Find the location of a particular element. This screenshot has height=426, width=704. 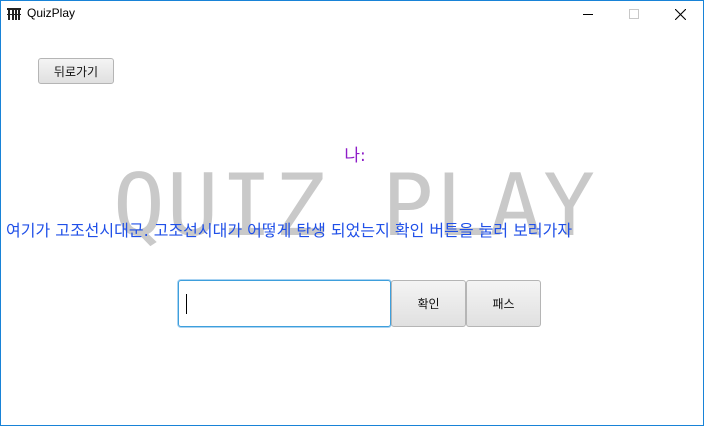

answer-input is located at coordinates (284, 303).